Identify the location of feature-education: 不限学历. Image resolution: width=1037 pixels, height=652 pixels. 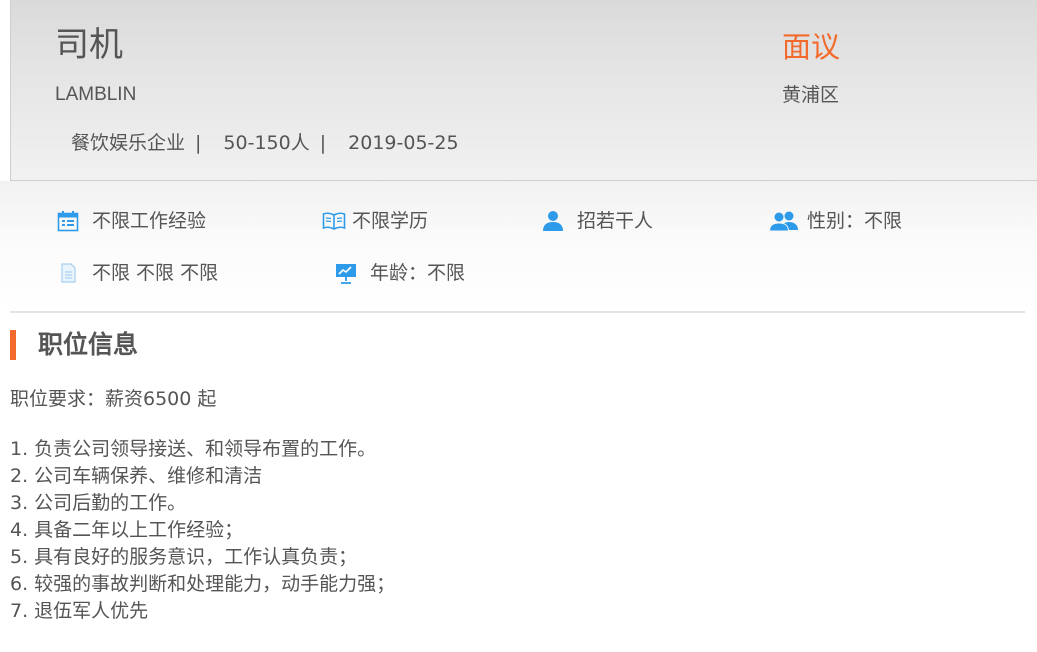
(375, 221).